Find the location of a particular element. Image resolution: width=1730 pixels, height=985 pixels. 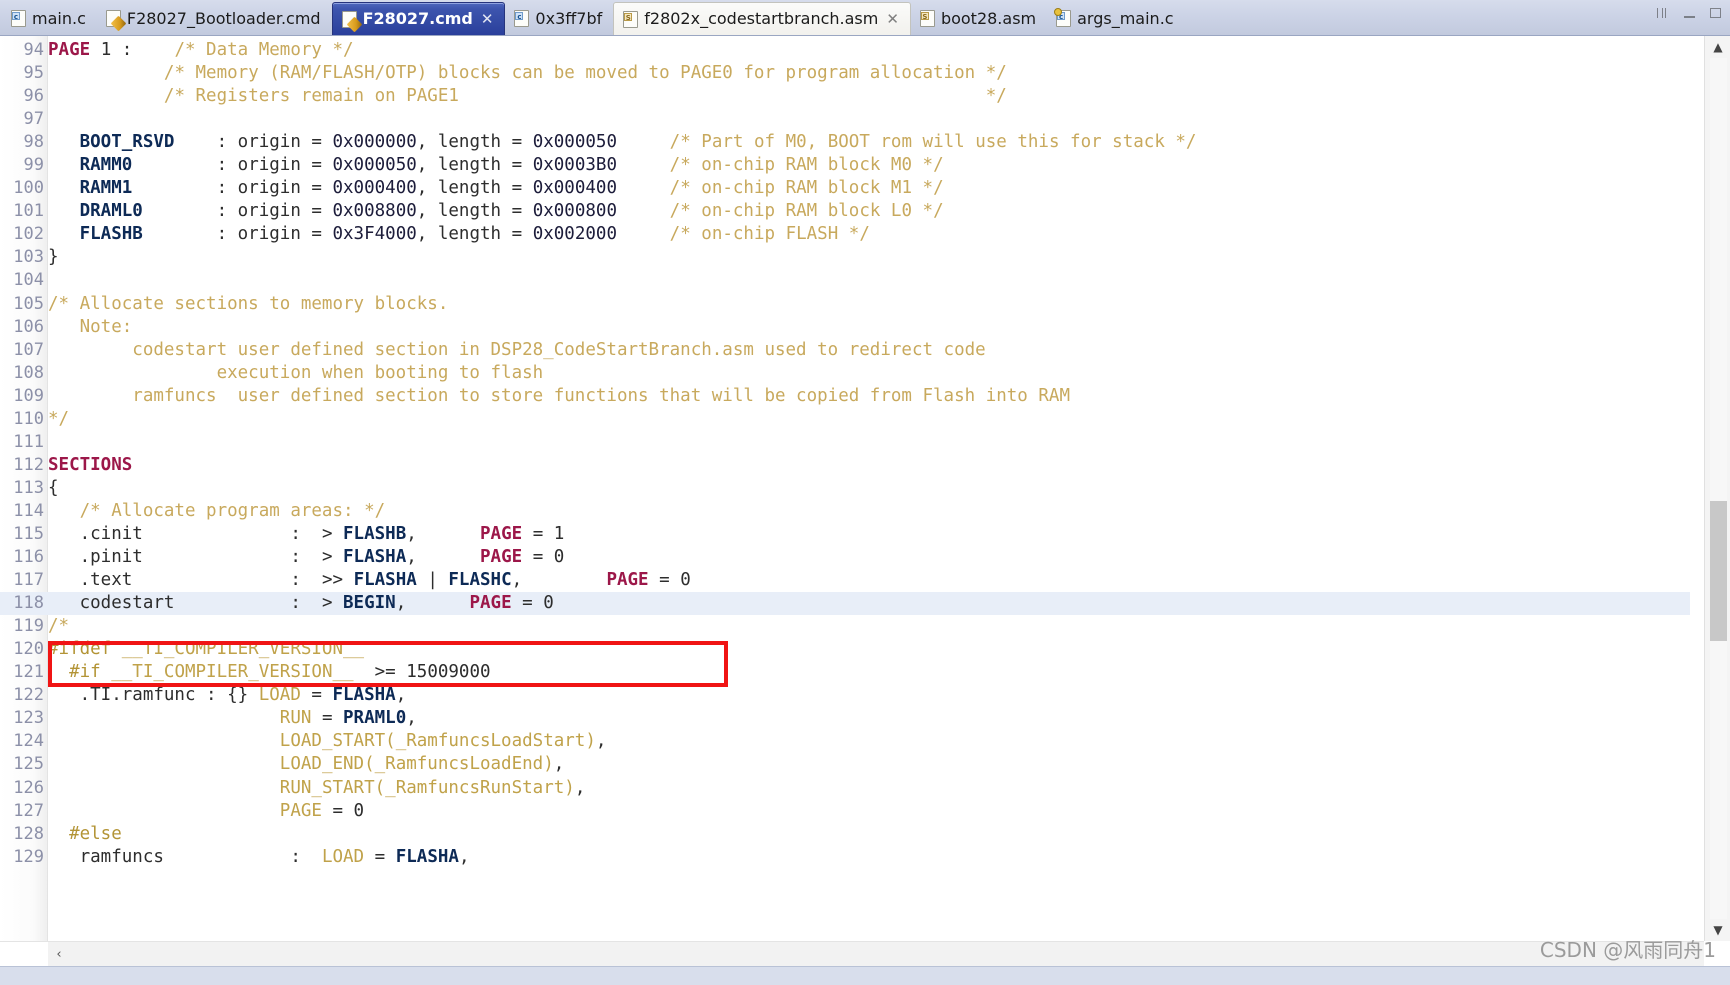

code-line: 103} is located at coordinates (845, 257).